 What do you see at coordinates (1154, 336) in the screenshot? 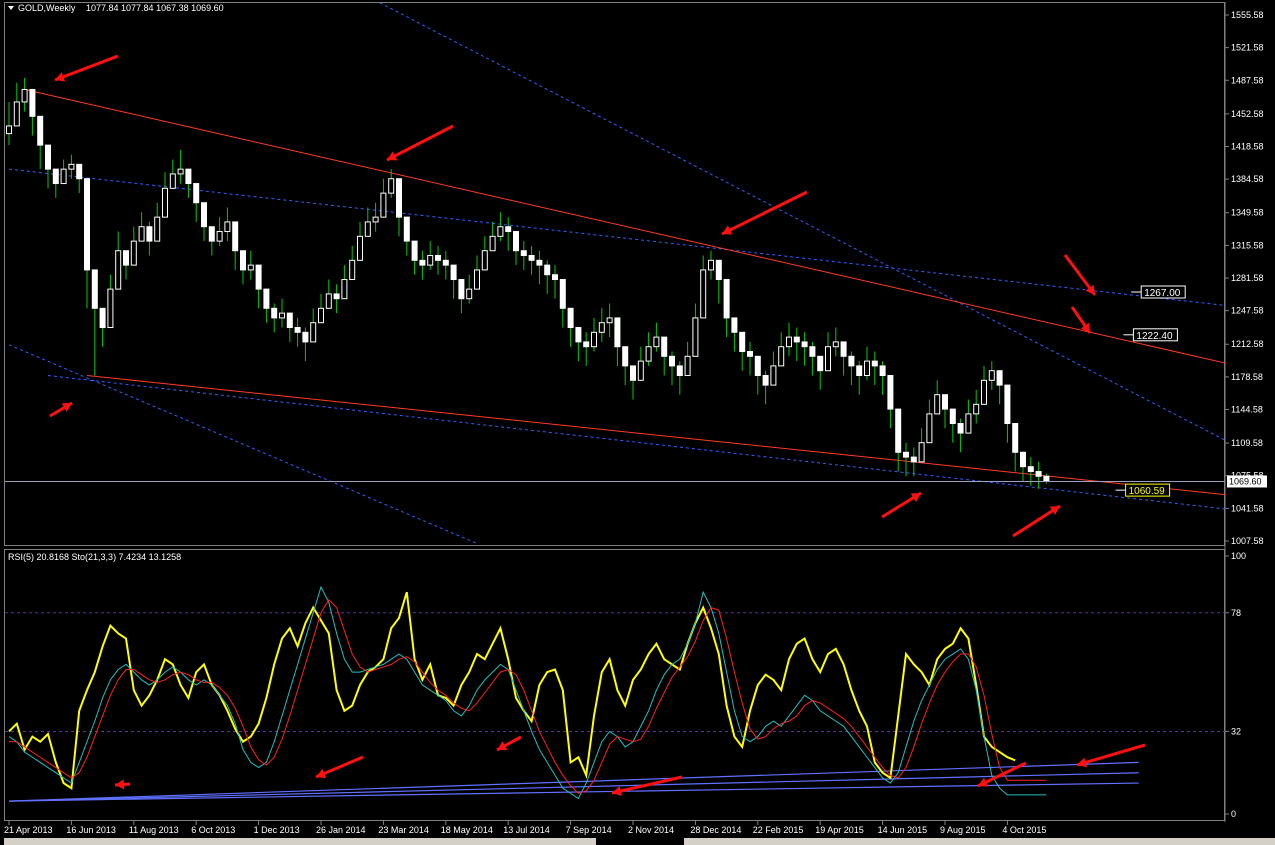
I see `level-label-text: 1222.40` at bounding box center [1154, 336].